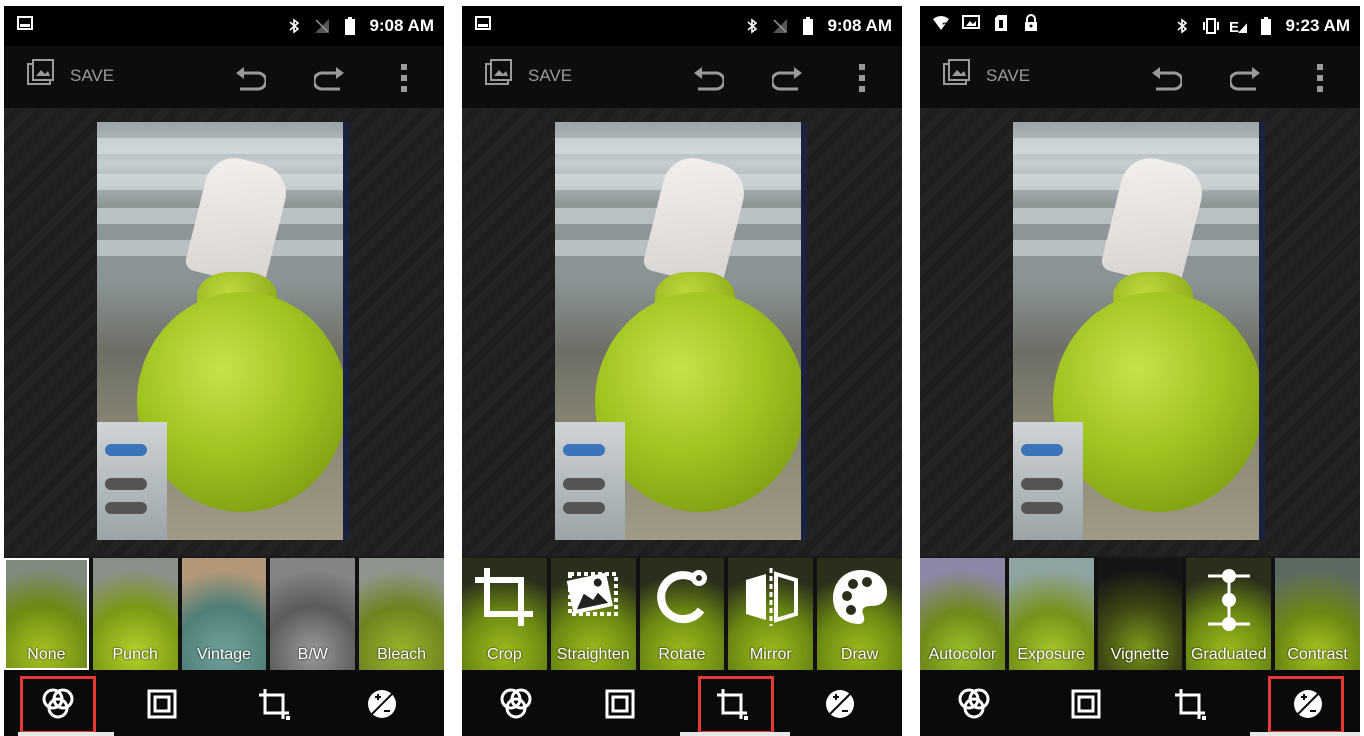 Image resolution: width=1364 pixels, height=736 pixels. What do you see at coordinates (135, 654) in the screenshot?
I see `thumb-label: Punch` at bounding box center [135, 654].